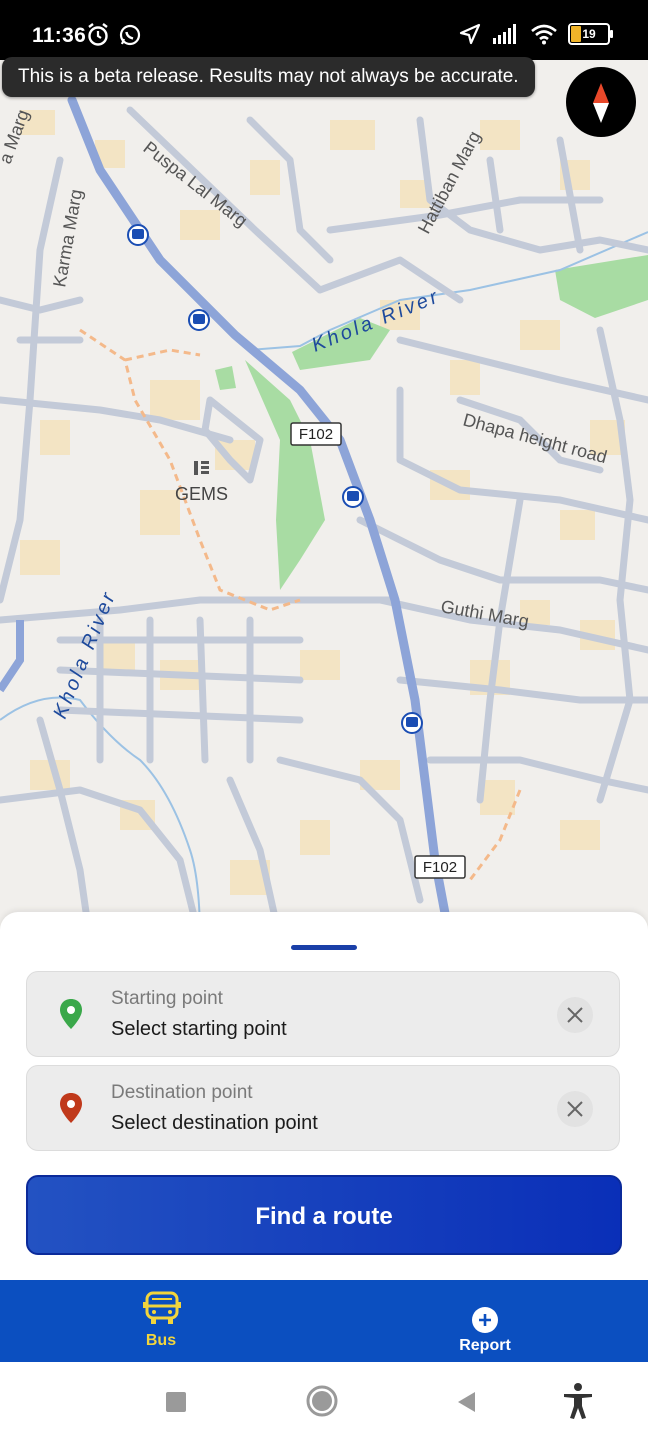 Image resolution: width=648 pixels, height=1440 pixels. What do you see at coordinates (71, 1014) in the screenshot?
I see `start-pin-icon` at bounding box center [71, 1014].